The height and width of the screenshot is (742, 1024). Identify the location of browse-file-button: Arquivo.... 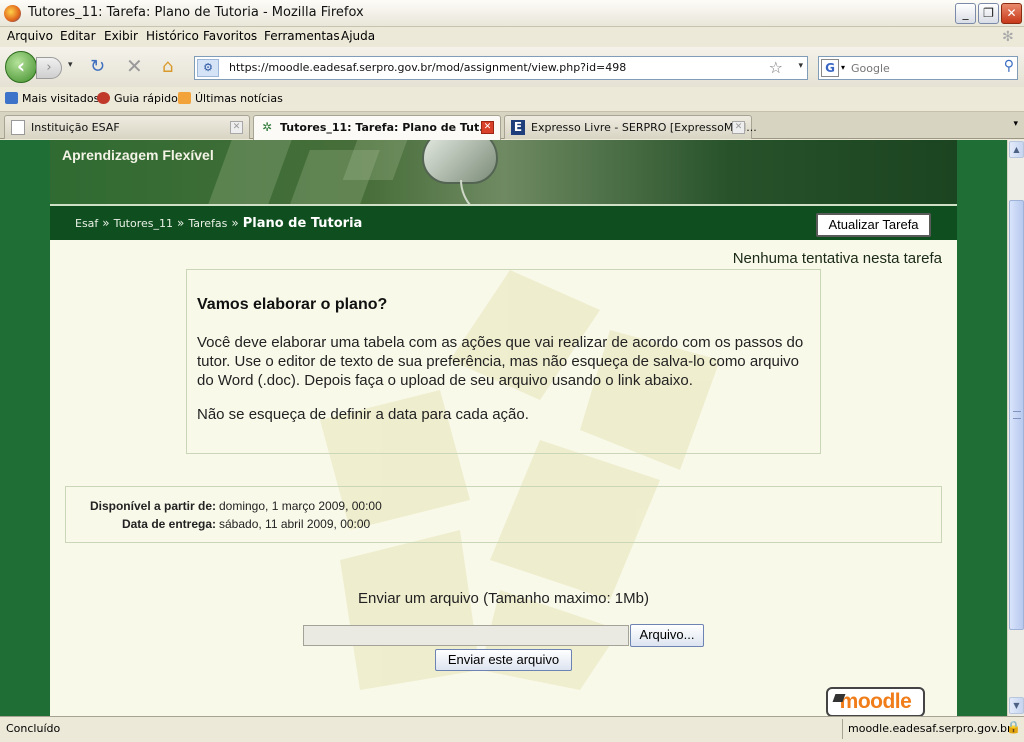
(667, 635).